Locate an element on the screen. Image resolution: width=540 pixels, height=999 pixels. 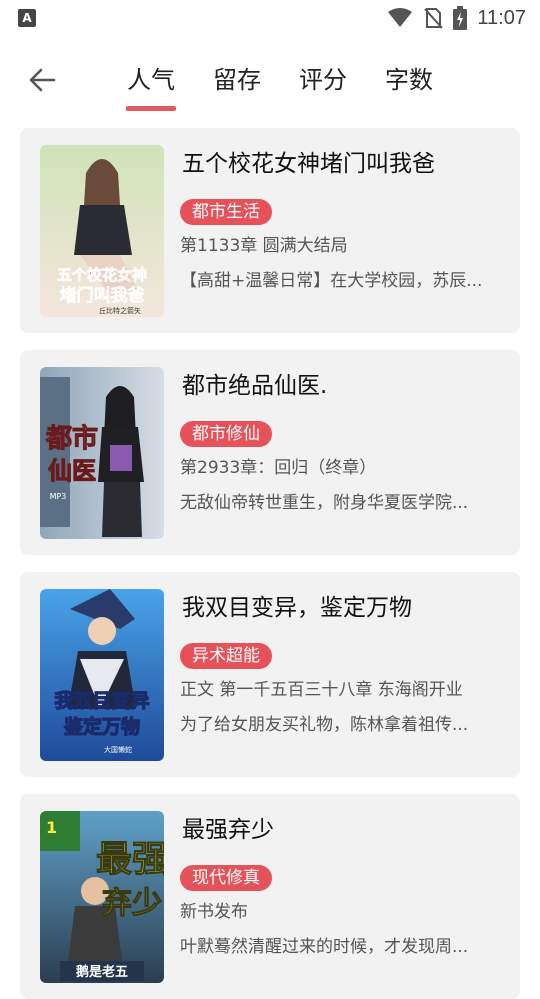
book-cover: 五个校花女神 堵门叫我爸 丘比特之箭矢 is located at coordinates (102, 231).